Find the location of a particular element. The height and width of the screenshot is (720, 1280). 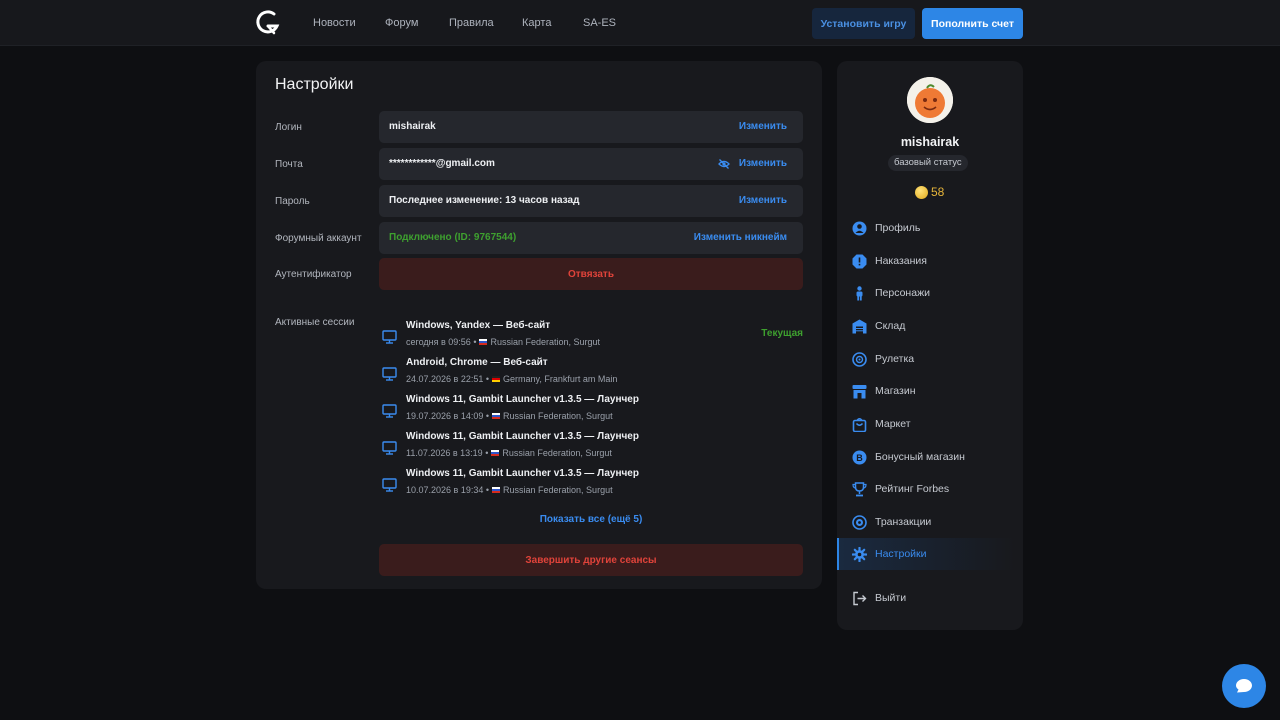

current-session-badge: Текущая is located at coordinates (782, 333).